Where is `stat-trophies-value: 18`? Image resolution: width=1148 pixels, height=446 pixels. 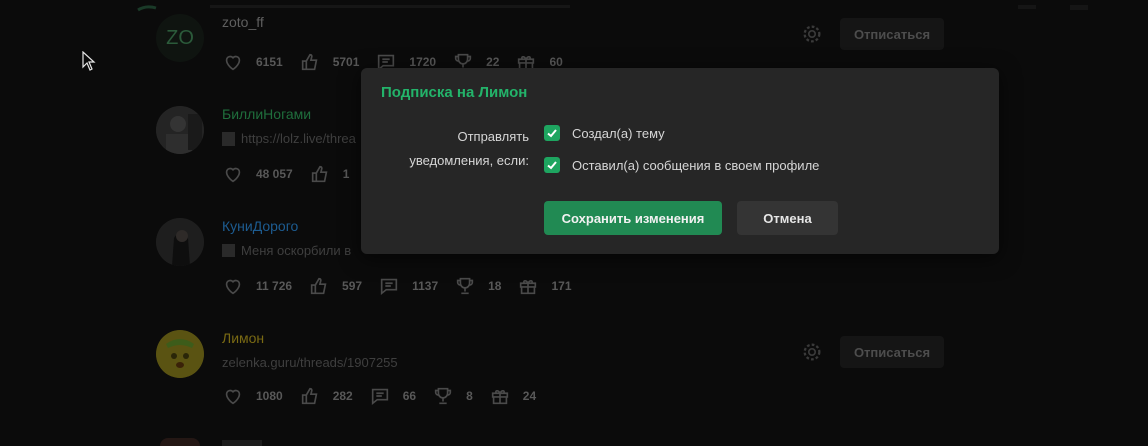
stat-trophies-value: 18 is located at coordinates (495, 286).